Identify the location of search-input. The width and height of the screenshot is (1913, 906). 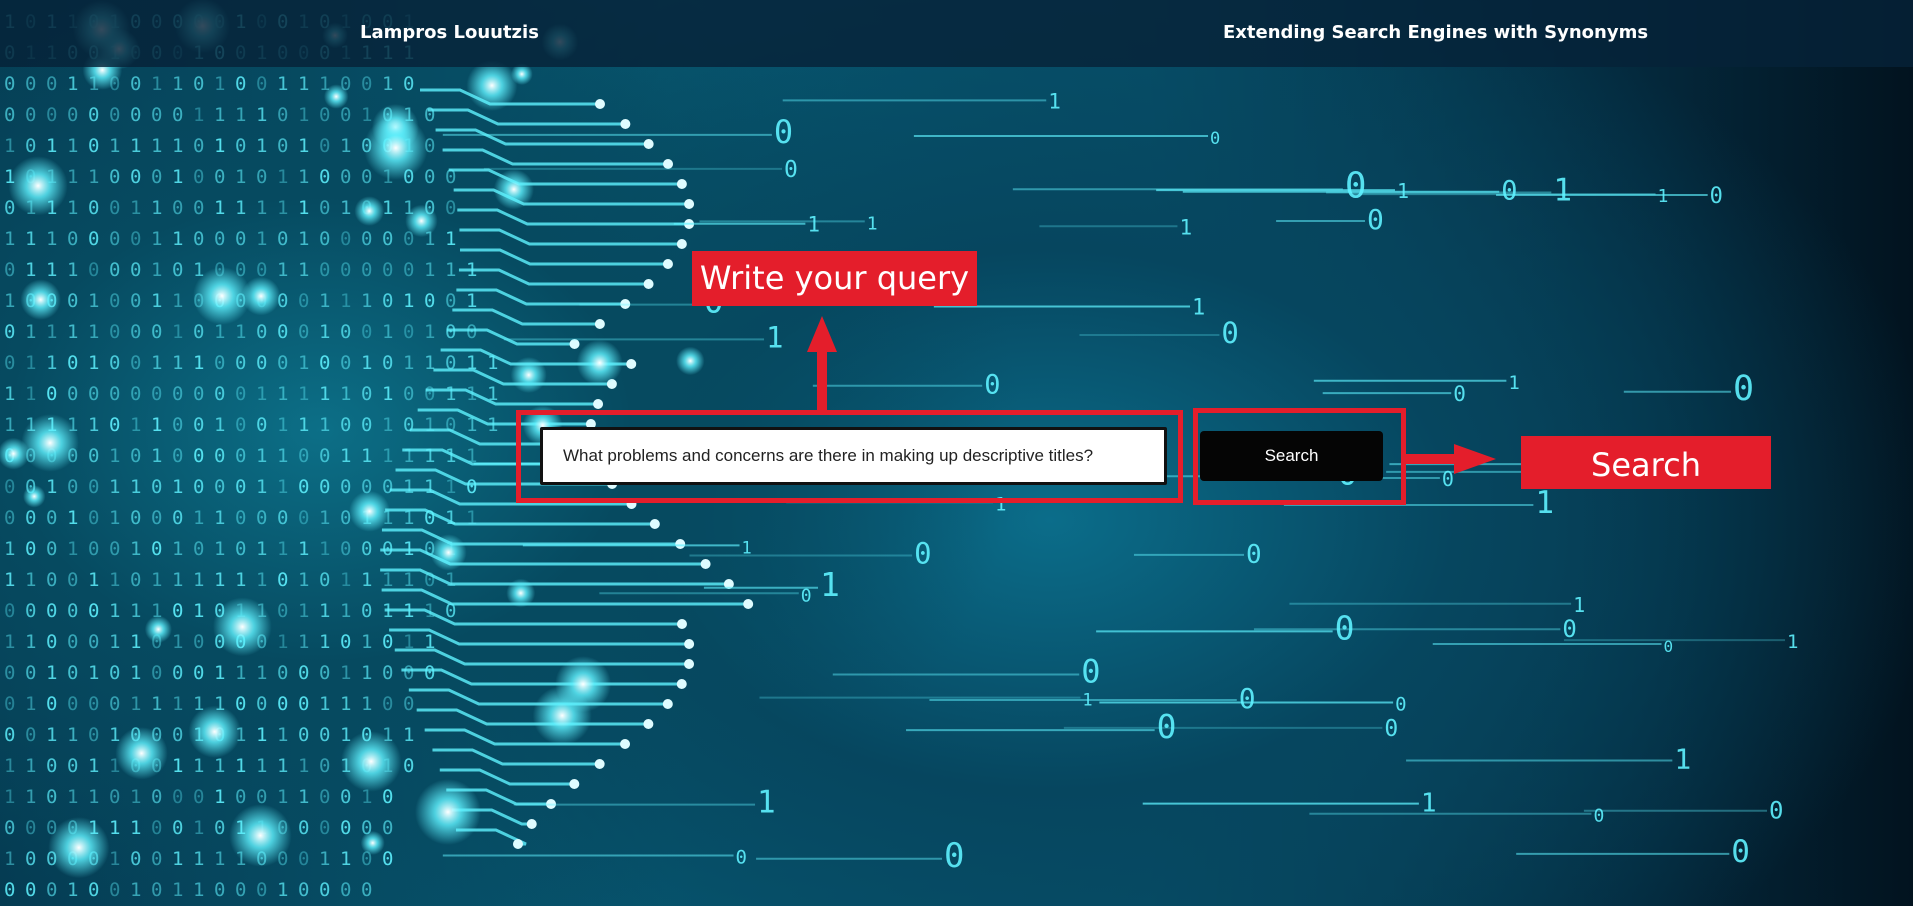
(853, 456).